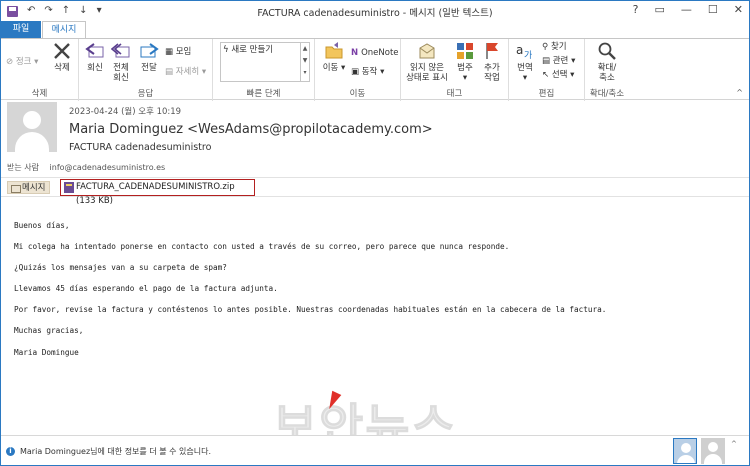 This screenshot has height=466, width=750. I want to click on reply-all-icon, so click(120, 50).